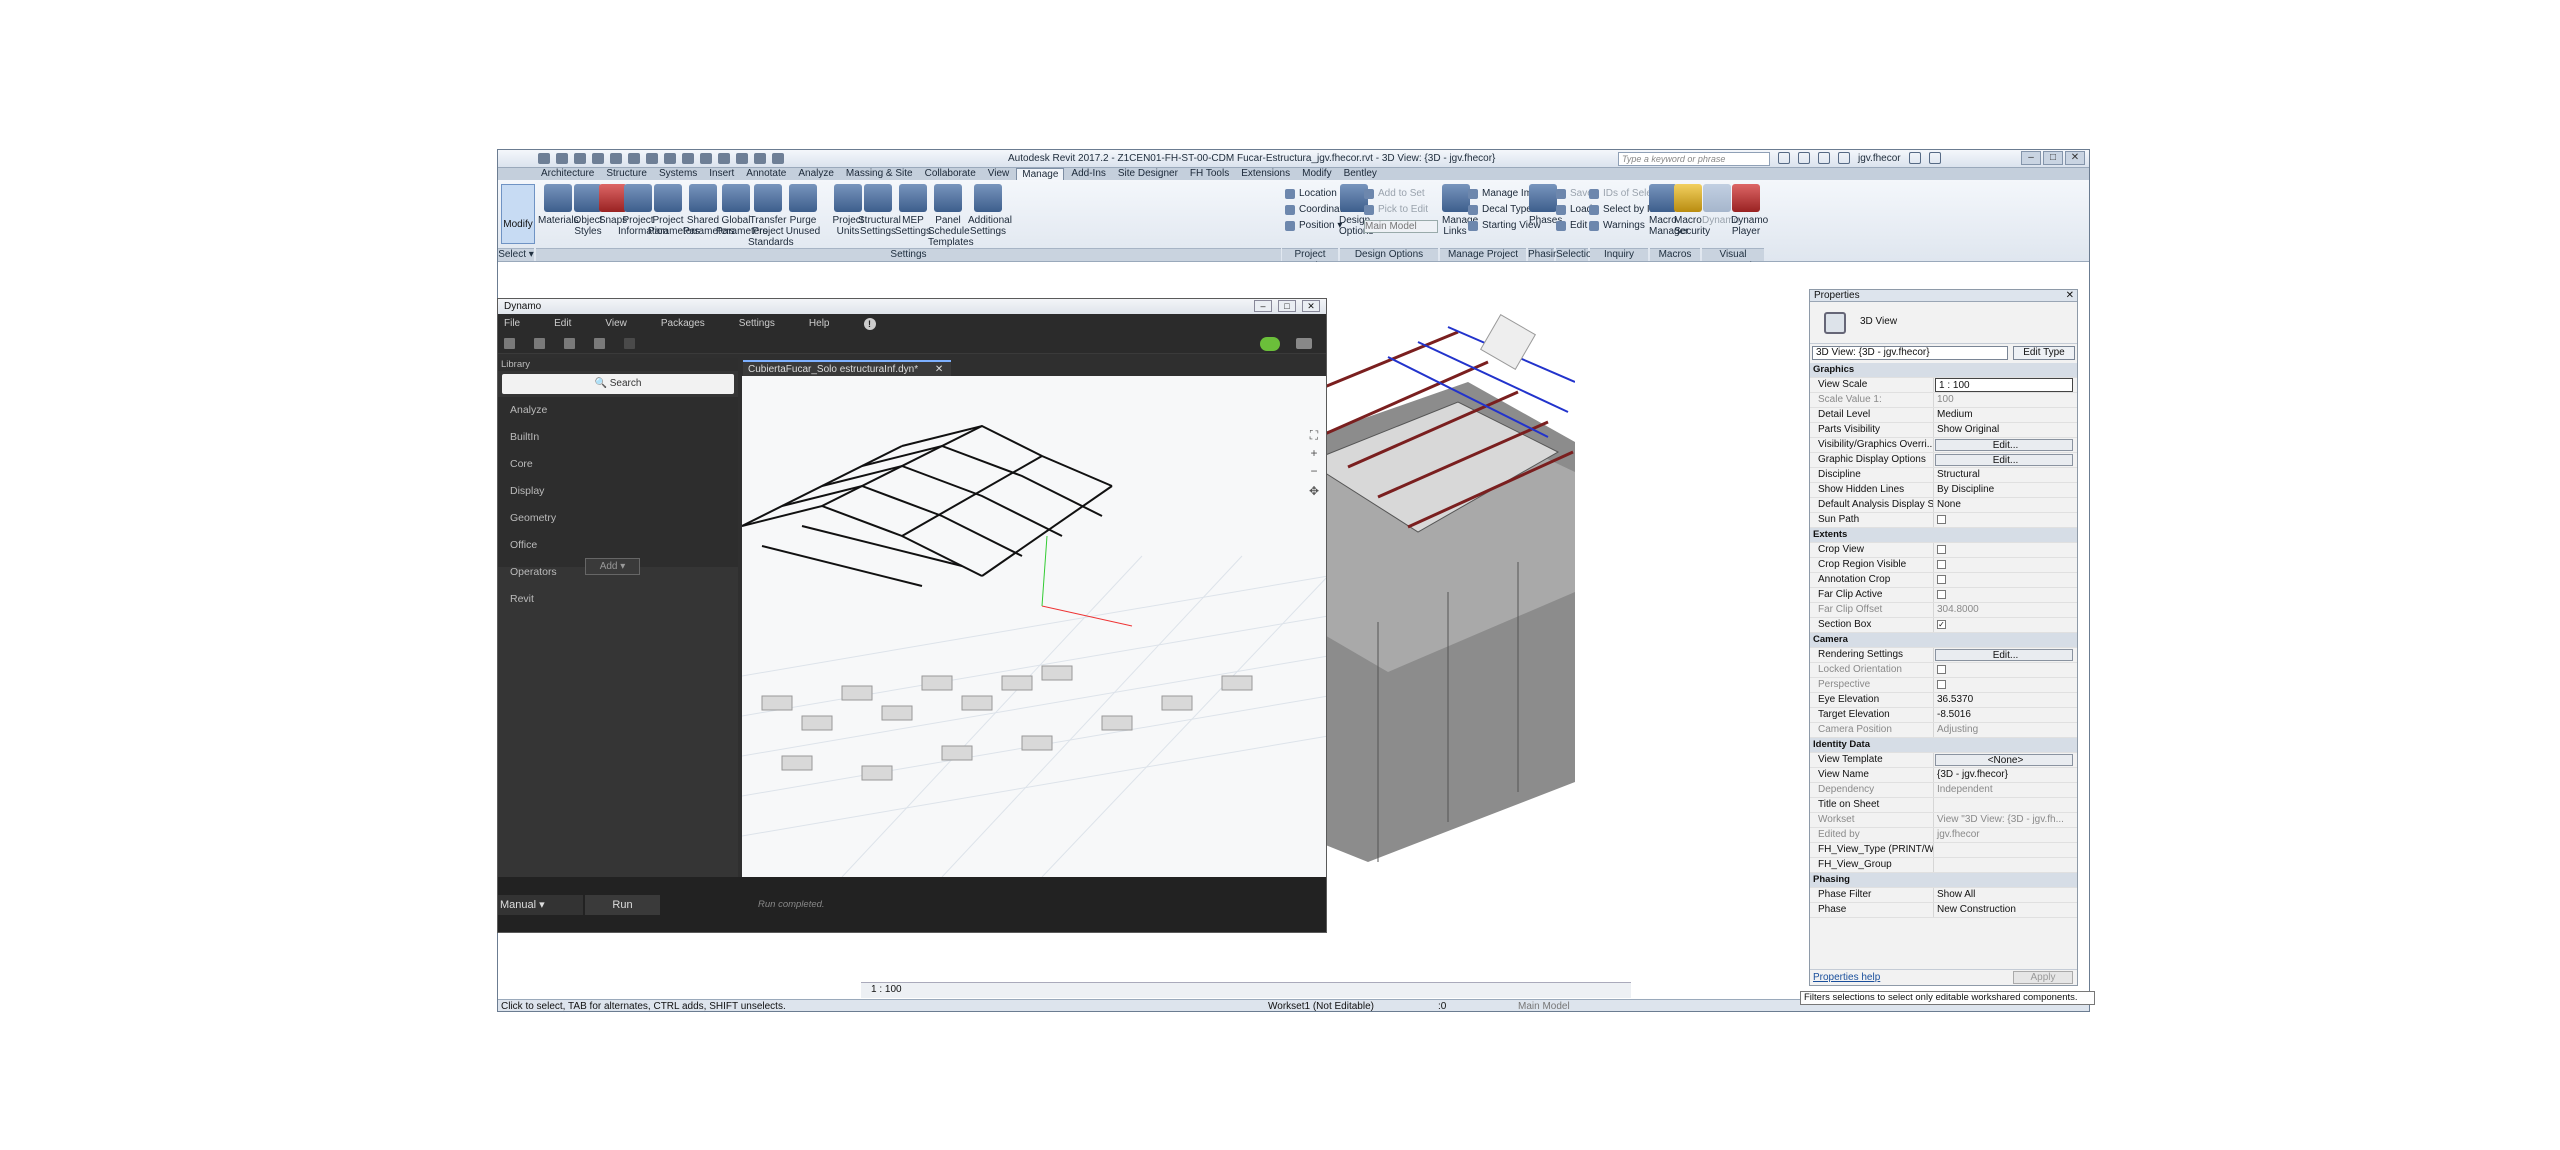 The image size is (2560, 1150). Describe the element at coordinates (2053, 158) in the screenshot. I see `maximize-button: □` at that location.